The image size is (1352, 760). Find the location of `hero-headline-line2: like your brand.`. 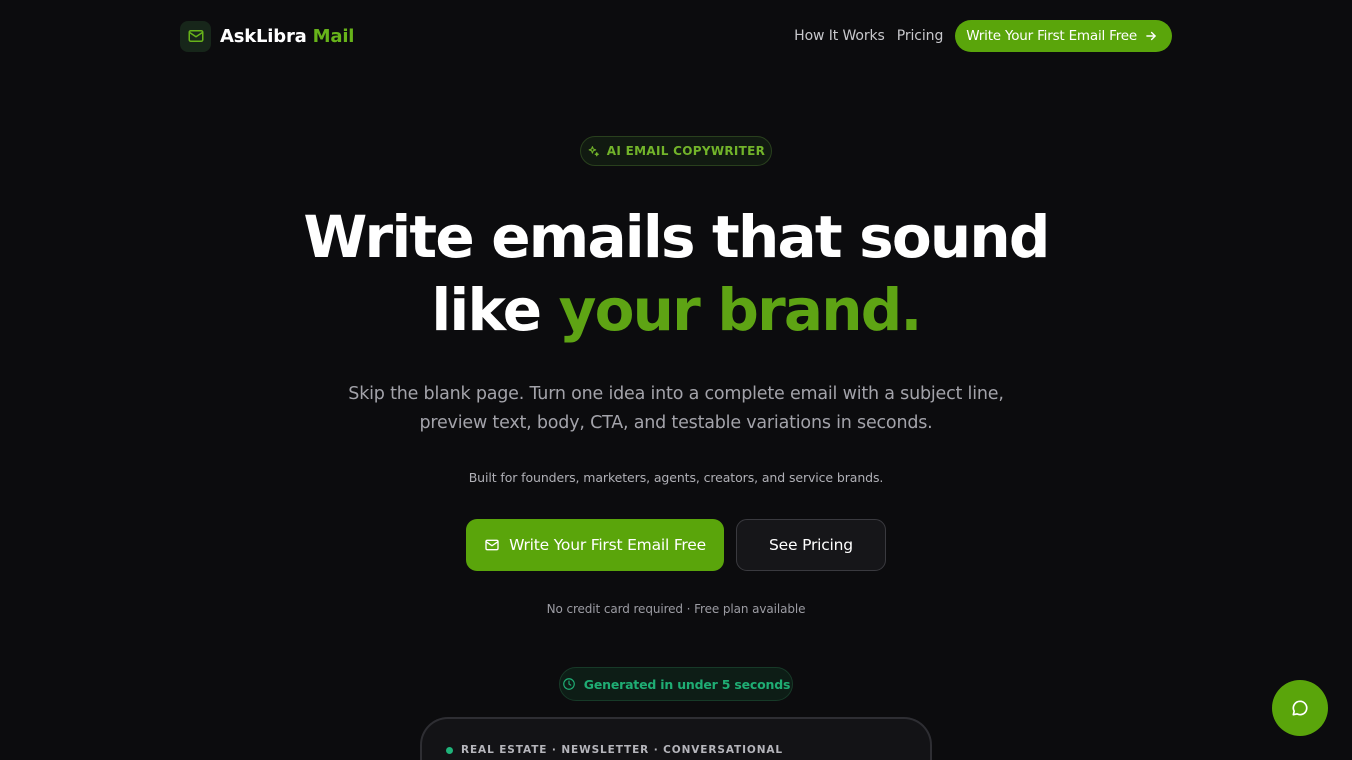

hero-headline-line2: like your brand. is located at coordinates (676, 310).